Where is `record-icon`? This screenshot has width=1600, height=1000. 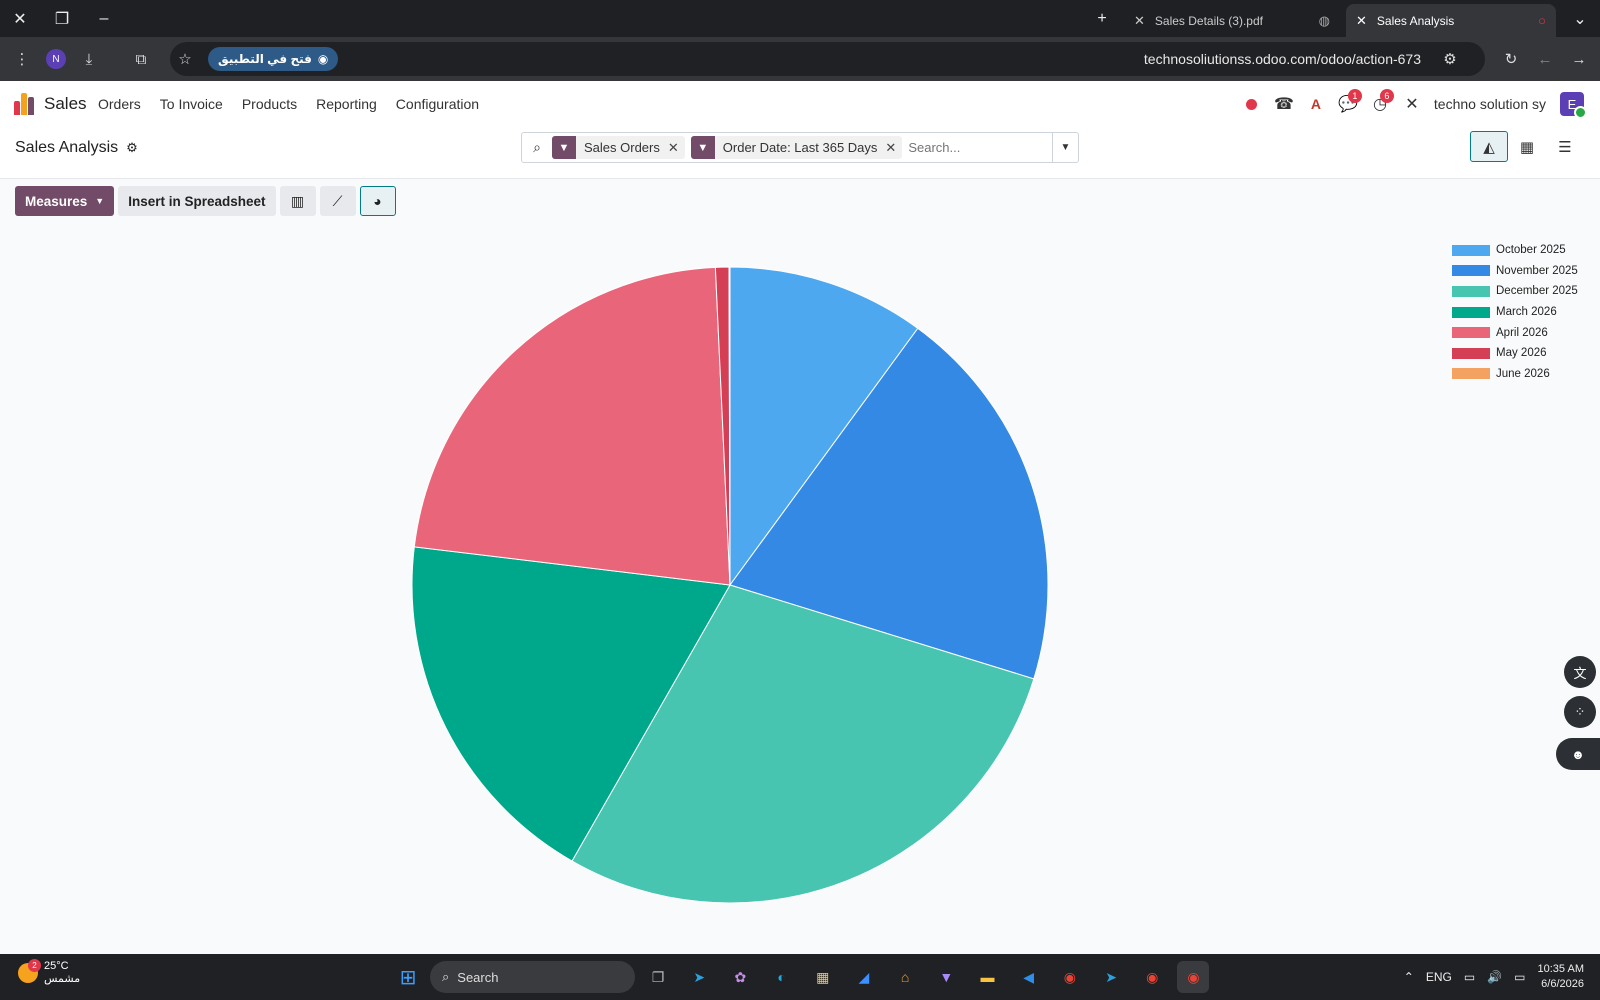 record-icon is located at coordinates (1252, 104).